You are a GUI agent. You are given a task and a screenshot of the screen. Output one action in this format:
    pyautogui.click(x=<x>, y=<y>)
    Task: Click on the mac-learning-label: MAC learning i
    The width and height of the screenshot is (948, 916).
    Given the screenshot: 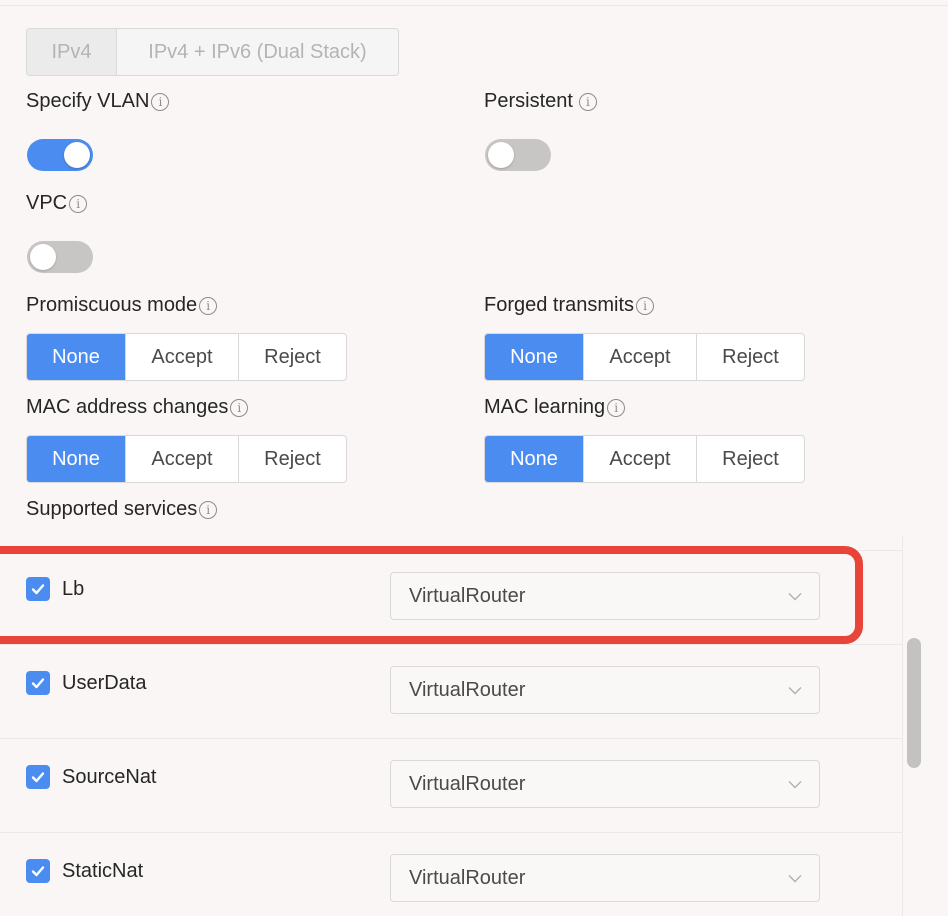 What is the action you would take?
    pyautogui.click(x=555, y=407)
    